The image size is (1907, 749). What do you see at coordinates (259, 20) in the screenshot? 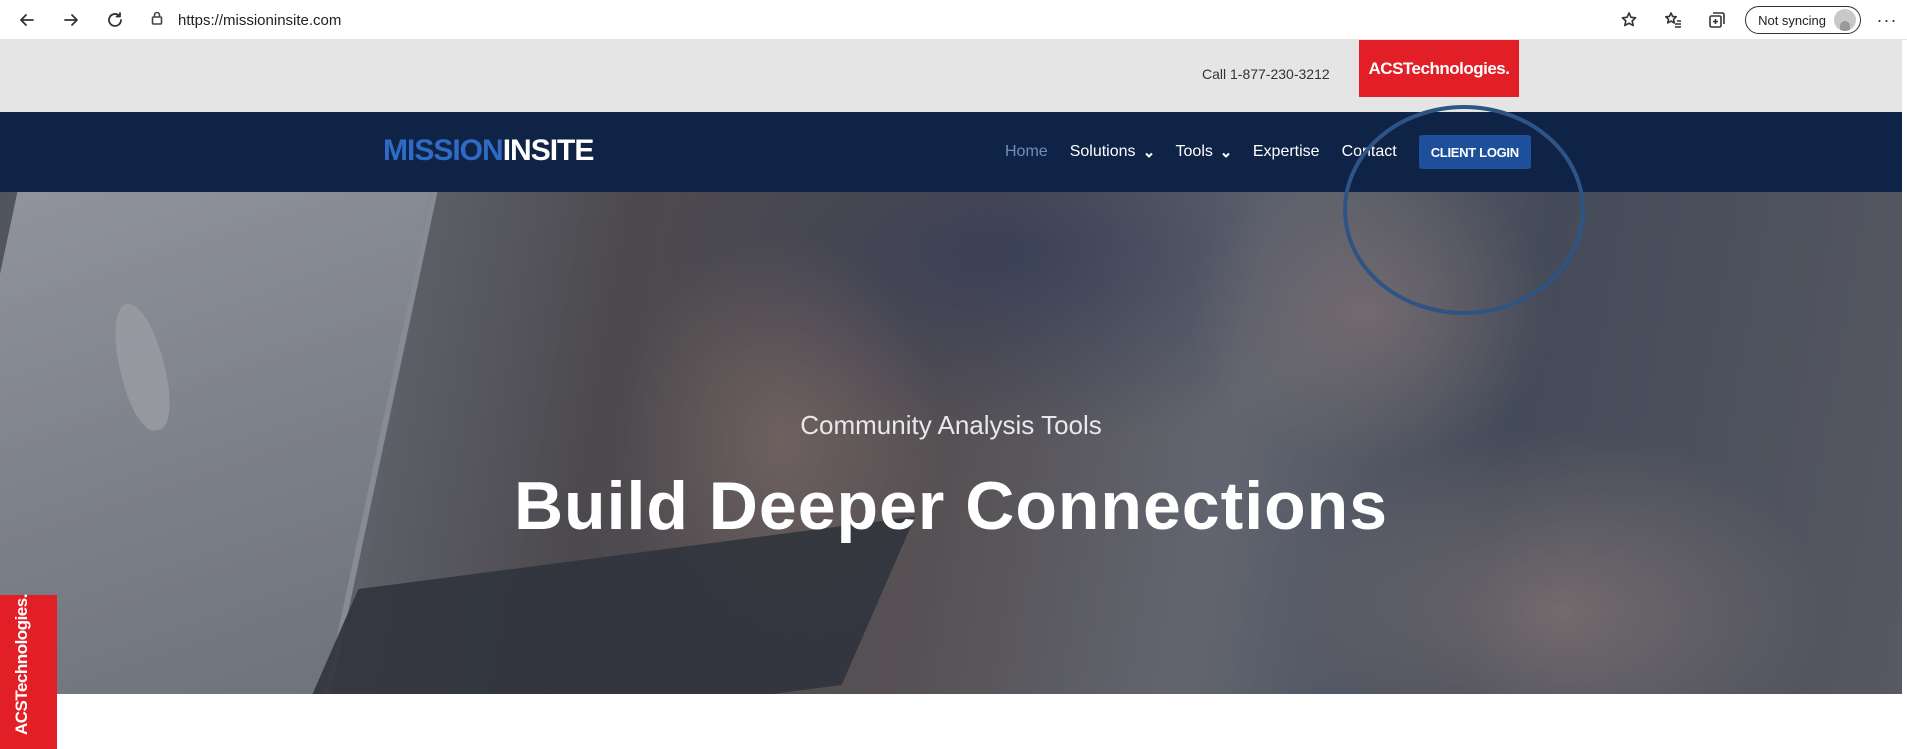
I see `url-text: https://missioninsite.com` at bounding box center [259, 20].